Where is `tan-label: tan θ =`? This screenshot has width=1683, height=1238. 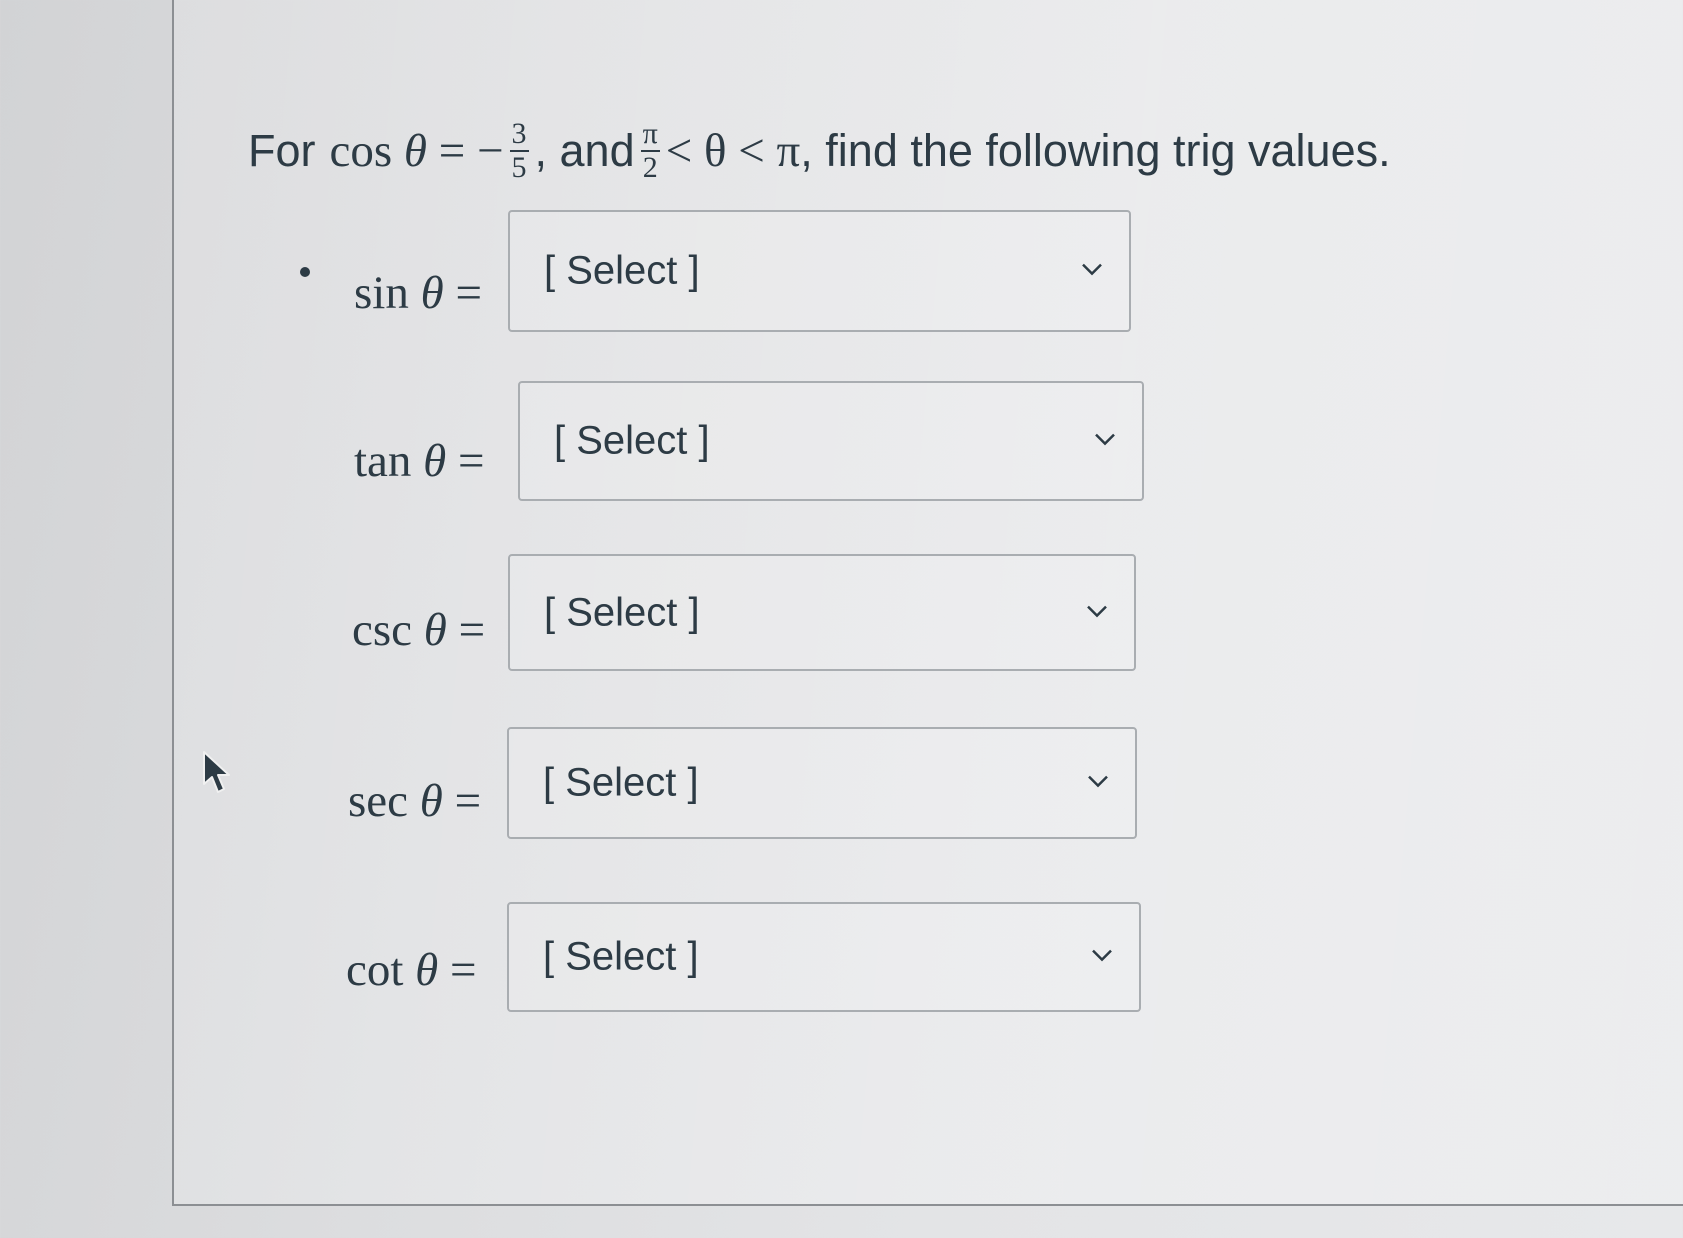
tan-label: tan θ = is located at coordinates (419, 461).